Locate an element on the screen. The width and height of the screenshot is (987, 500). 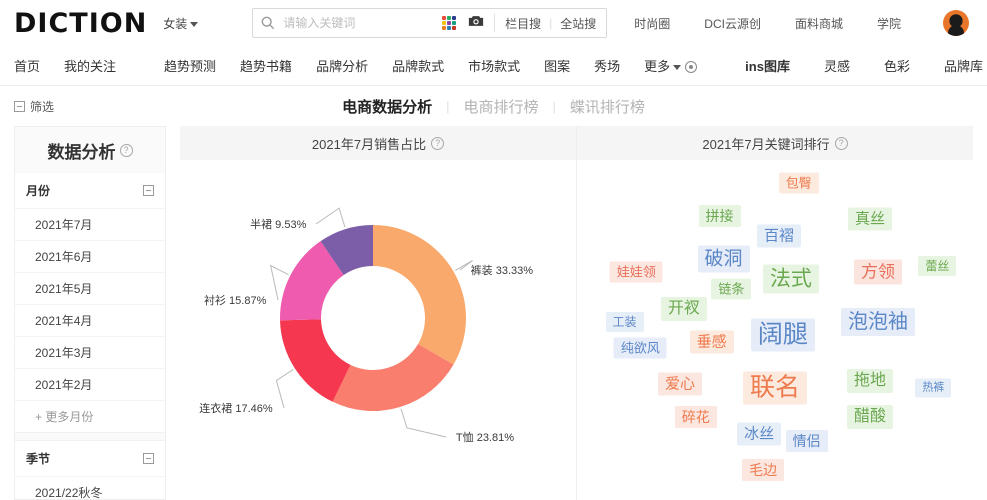
keyword-tag: 碎花 is located at coordinates (695, 417).